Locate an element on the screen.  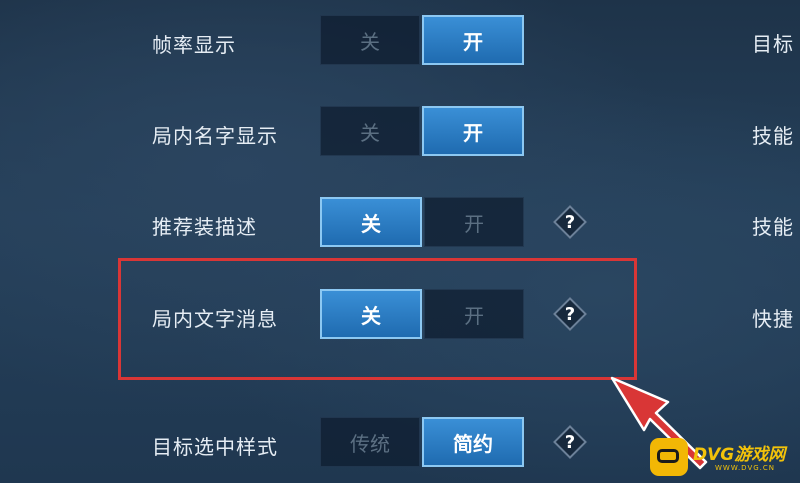
gamepad-icon is located at coordinates (669, 457).